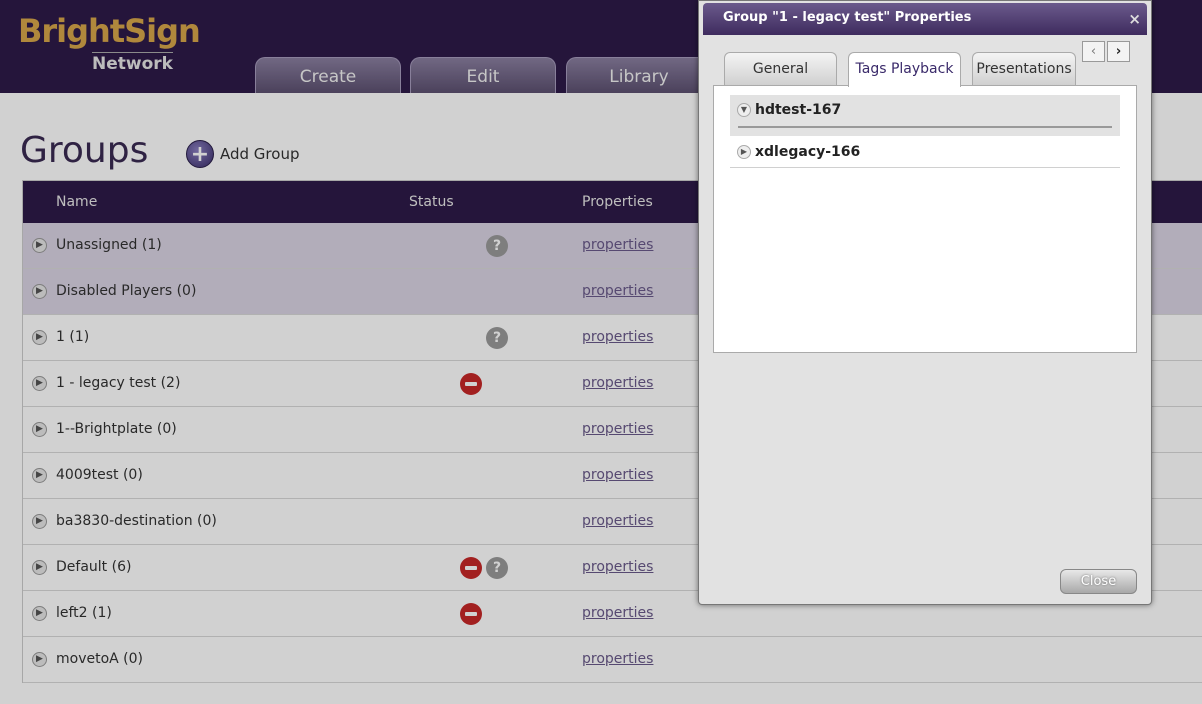 This screenshot has height=704, width=1202. Describe the element at coordinates (780, 69) in the screenshot. I see `tab-general: General` at that location.